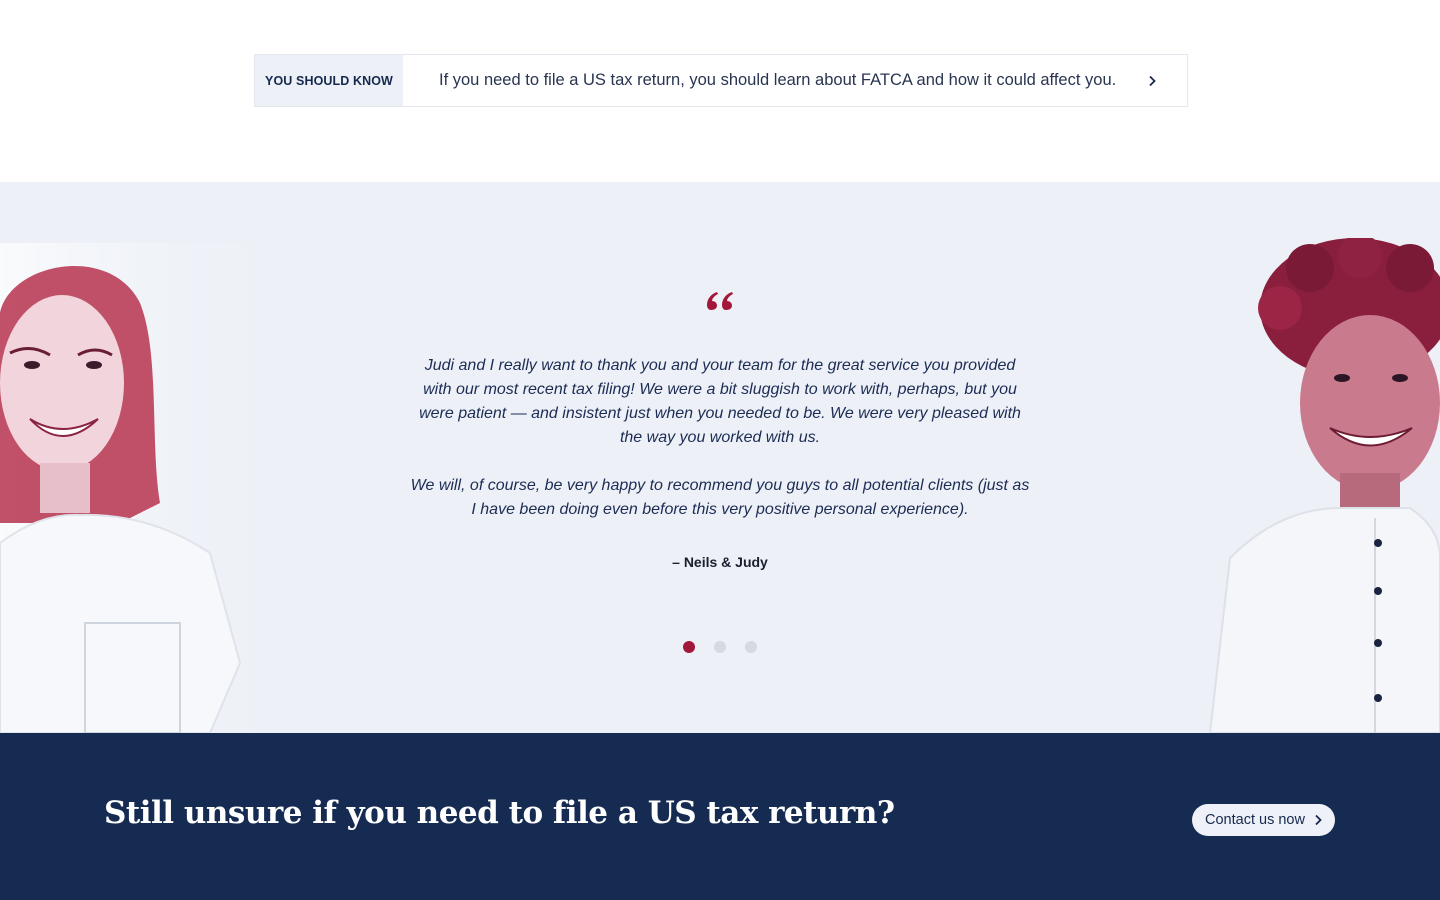 The height and width of the screenshot is (900, 1440). I want to click on testimonial-author: – Neils & Judy, so click(720, 562).